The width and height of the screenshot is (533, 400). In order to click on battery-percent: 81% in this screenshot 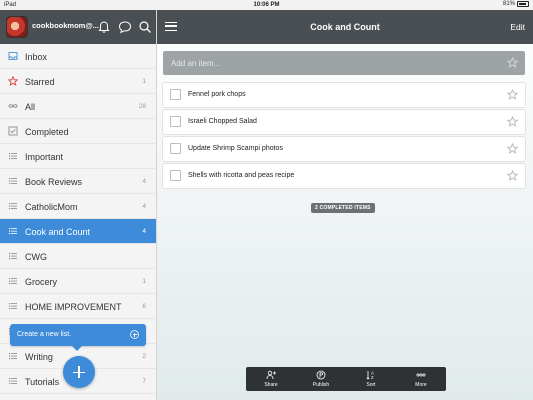, I will do `click(508, 4)`.